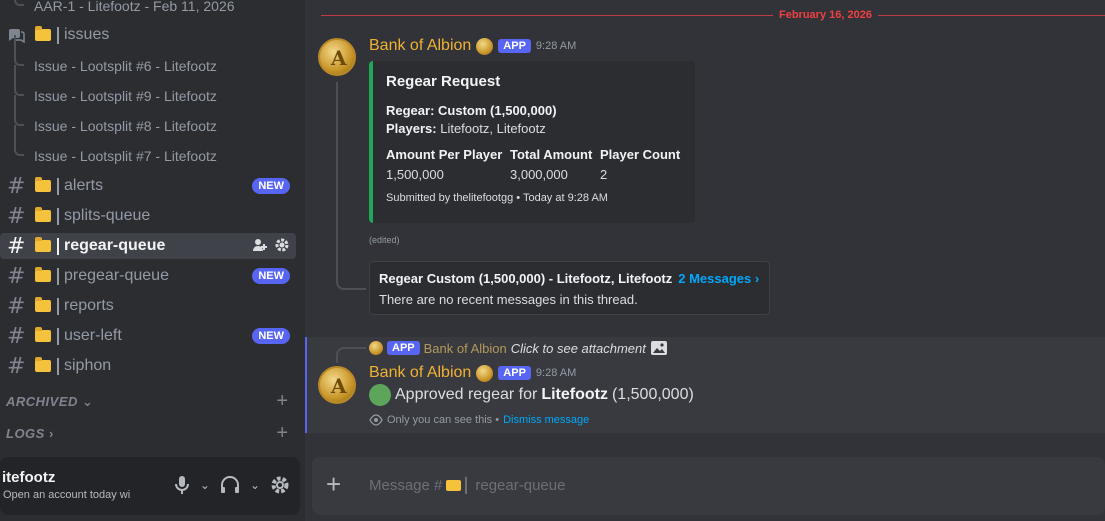  I want to click on channel-item-user-left: # user-left NEW, so click(148, 336).